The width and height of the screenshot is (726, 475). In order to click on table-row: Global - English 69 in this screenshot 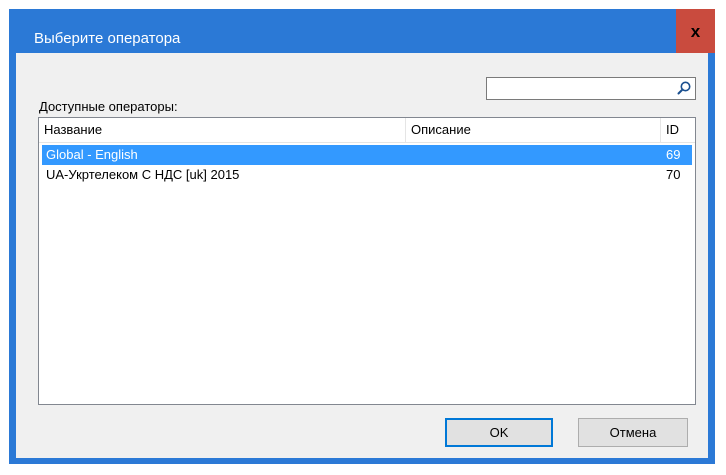, I will do `click(367, 155)`.